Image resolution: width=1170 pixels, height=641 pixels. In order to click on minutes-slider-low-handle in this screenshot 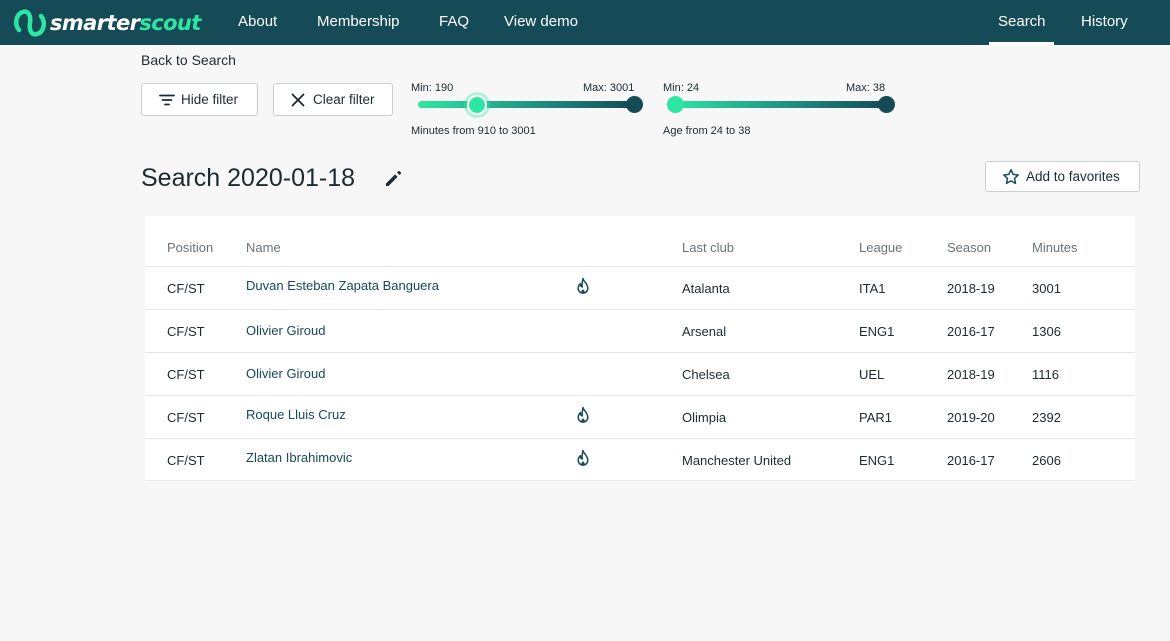, I will do `click(477, 105)`.